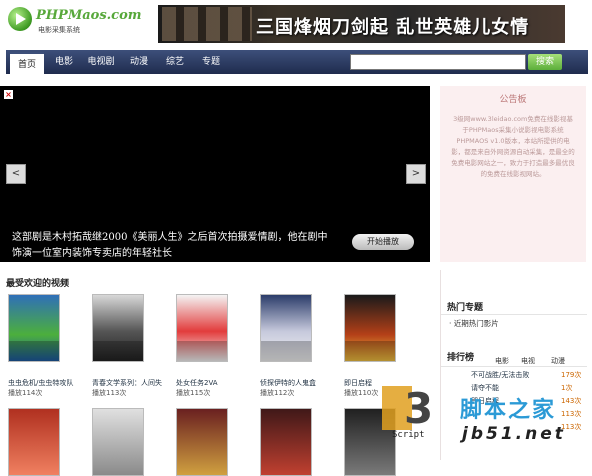 Image resolution: width=592 pixels, height=476 pixels. What do you see at coordinates (383, 242) in the screenshot?
I see `play-button: 开始播放` at bounding box center [383, 242].